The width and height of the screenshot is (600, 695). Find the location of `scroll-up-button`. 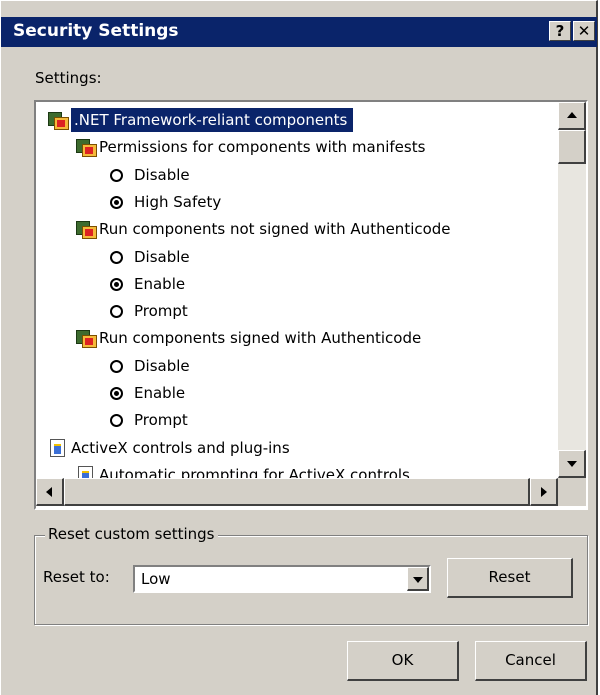

scroll-up-button is located at coordinates (572, 116).